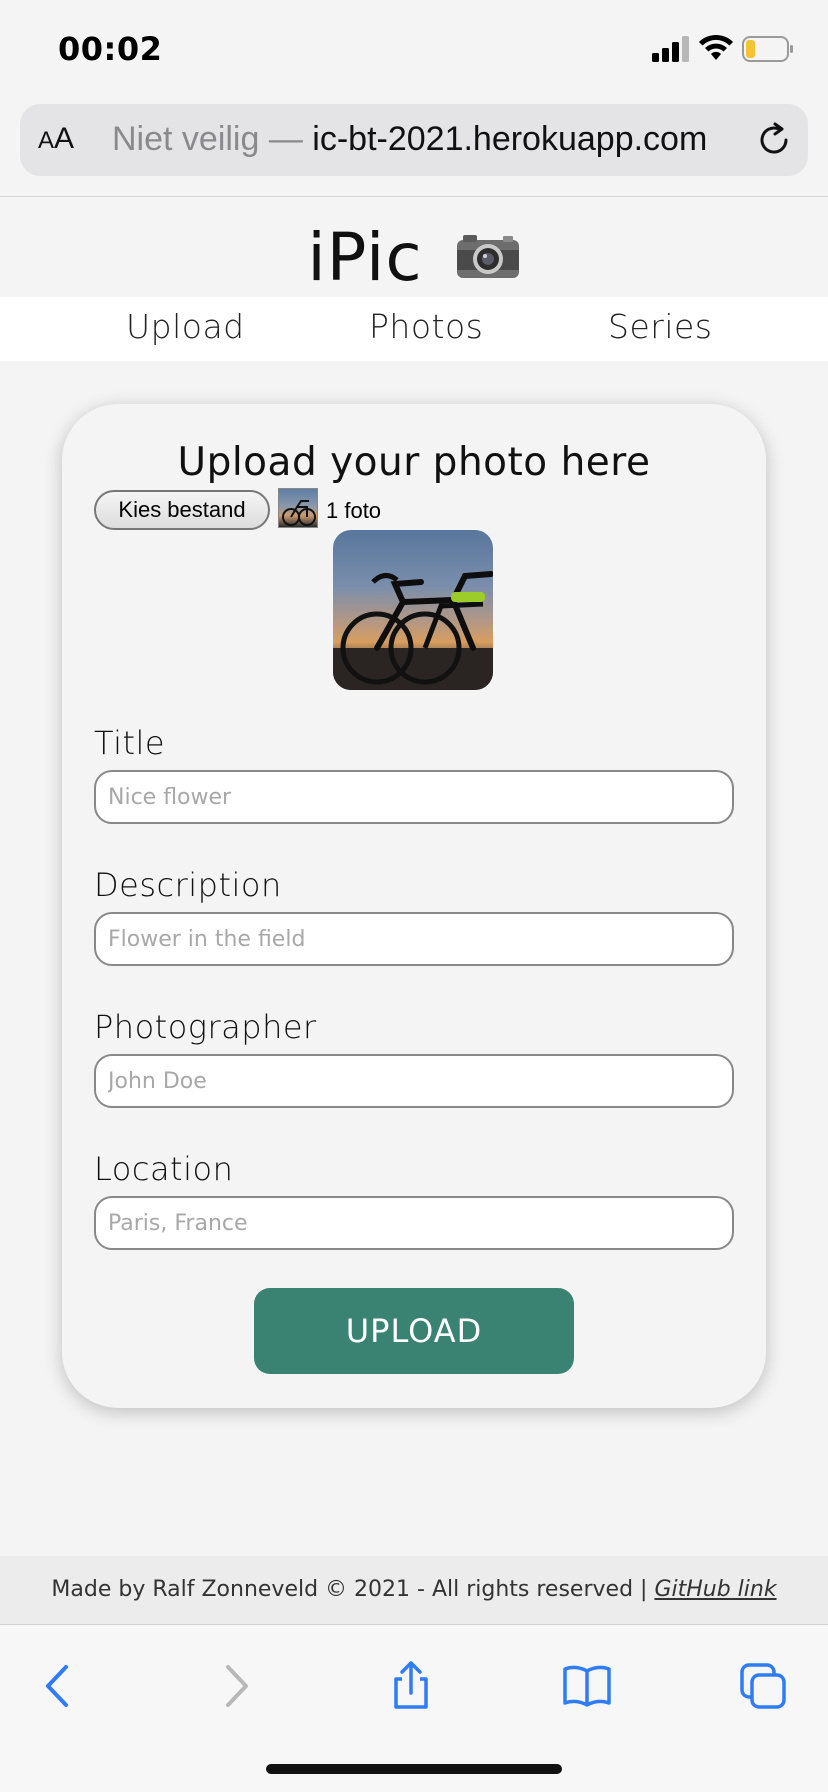 The width and height of the screenshot is (828, 1792). I want to click on photographer-input, so click(414, 1081).